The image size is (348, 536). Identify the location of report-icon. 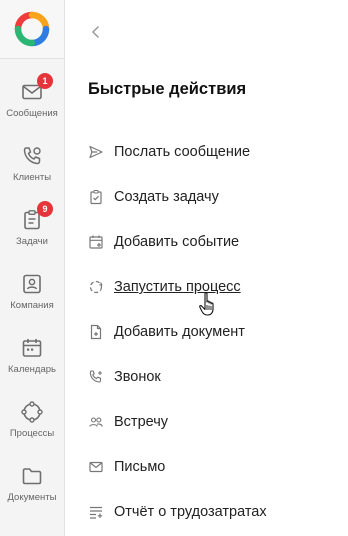
(96, 512).